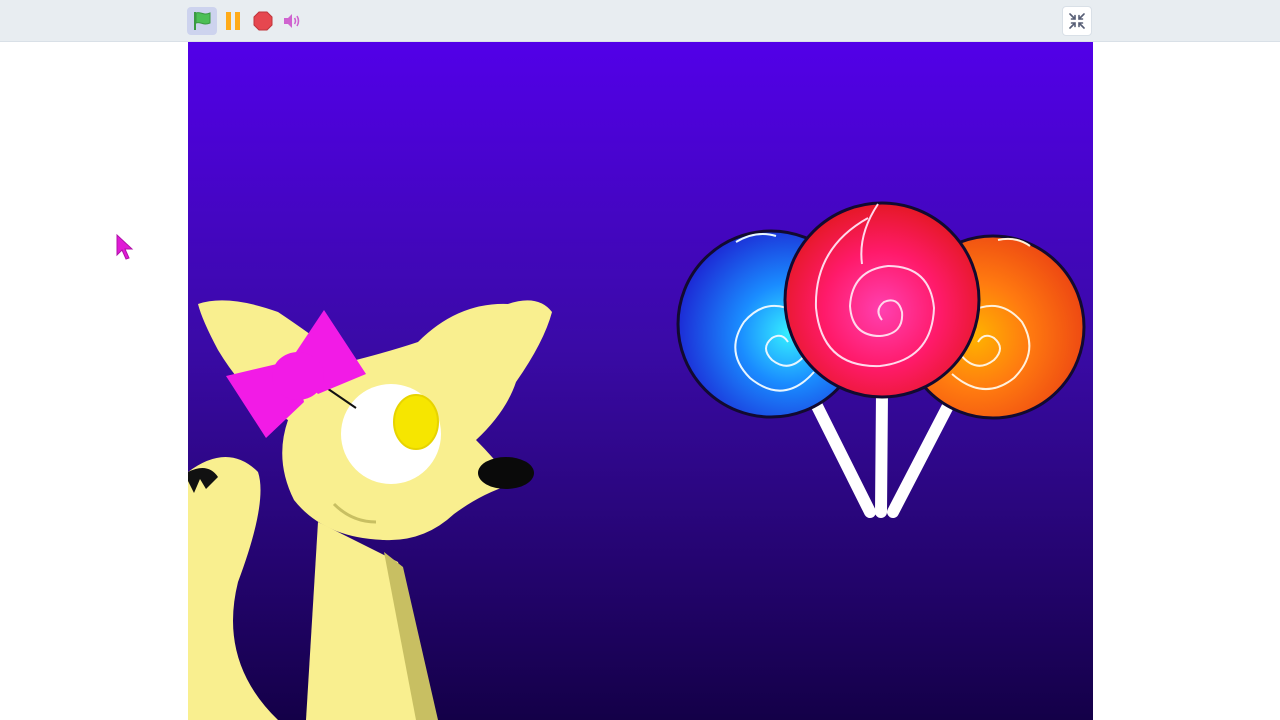 The height and width of the screenshot is (720, 1280). Describe the element at coordinates (506, 473) in the screenshot. I see `fox-nose` at that location.